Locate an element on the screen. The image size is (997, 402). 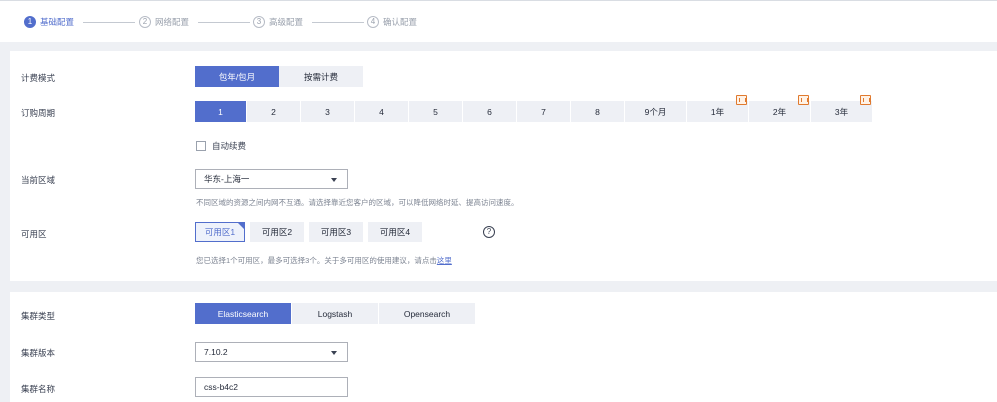
cluster-name-label: 集群名称 is located at coordinates (38, 389).